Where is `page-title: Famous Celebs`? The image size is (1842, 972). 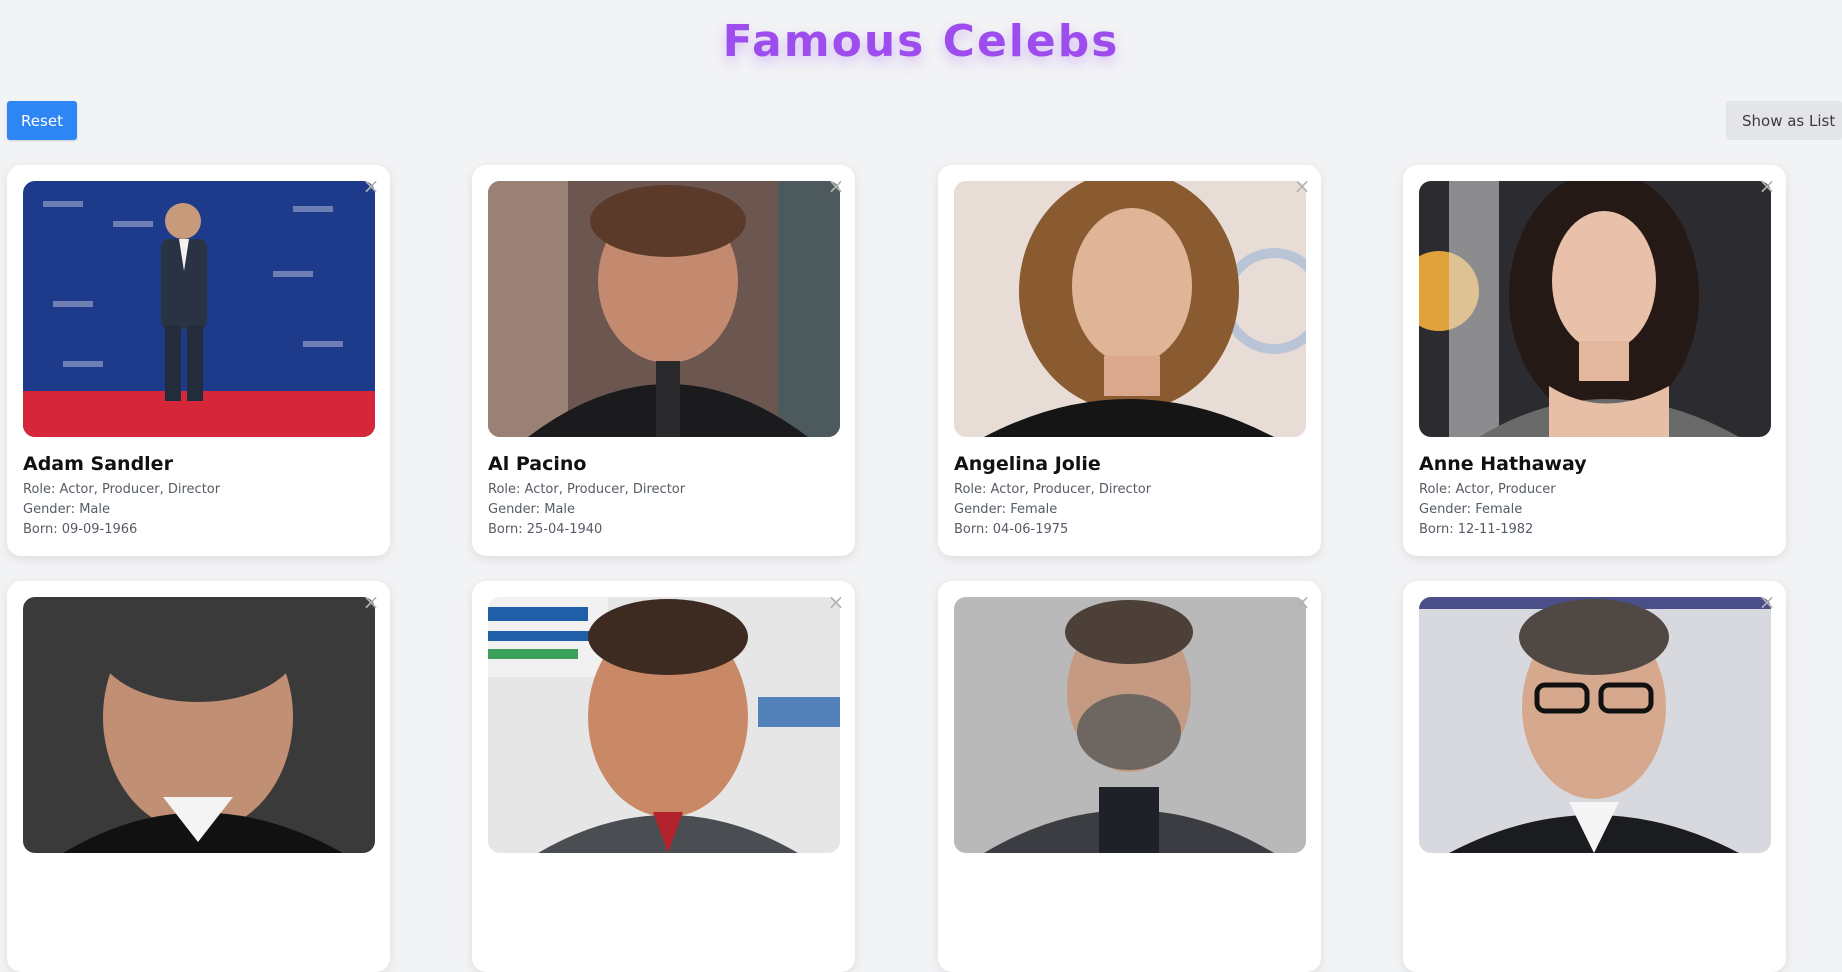
page-title: Famous Celebs is located at coordinates (921, 41).